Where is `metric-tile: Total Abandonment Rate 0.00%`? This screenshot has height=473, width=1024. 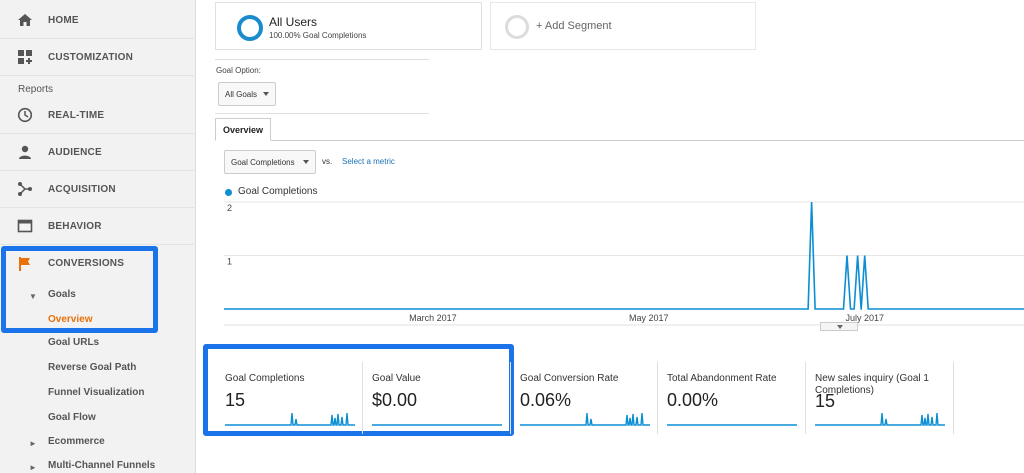
metric-tile: Total Abandonment Rate 0.00% is located at coordinates (734, 396).